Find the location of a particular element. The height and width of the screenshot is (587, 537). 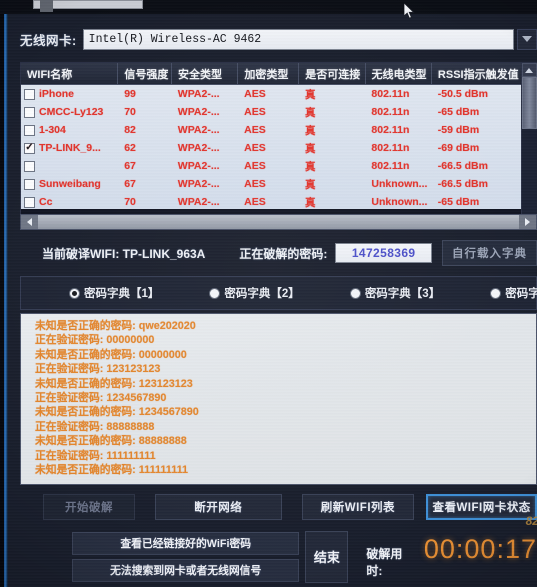

cell-rssi: -66.5 dBm is located at coordinates (462, 184).